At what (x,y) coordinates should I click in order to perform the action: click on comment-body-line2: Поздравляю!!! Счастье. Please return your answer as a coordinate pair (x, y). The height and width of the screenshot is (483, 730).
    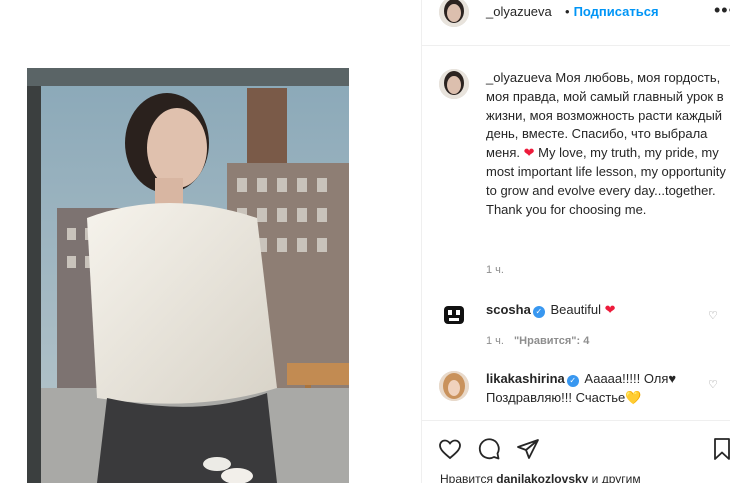
    Looking at the image, I should click on (556, 397).